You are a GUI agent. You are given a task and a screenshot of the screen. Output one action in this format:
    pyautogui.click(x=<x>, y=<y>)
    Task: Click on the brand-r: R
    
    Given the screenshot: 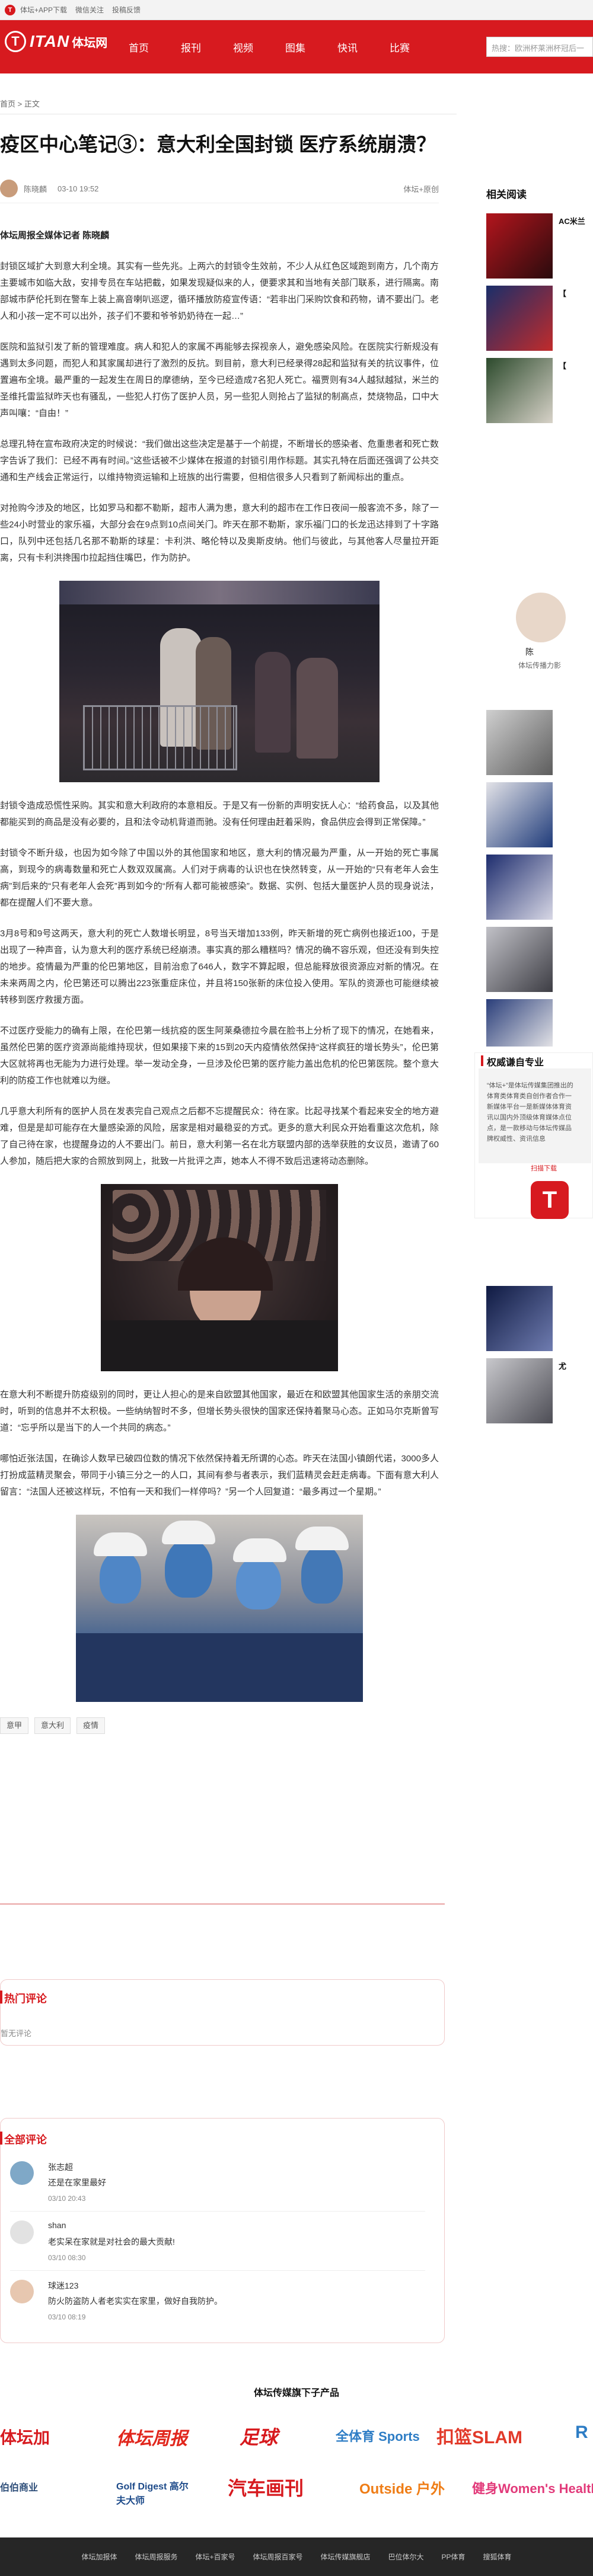 What is the action you would take?
    pyautogui.click(x=581, y=2433)
    